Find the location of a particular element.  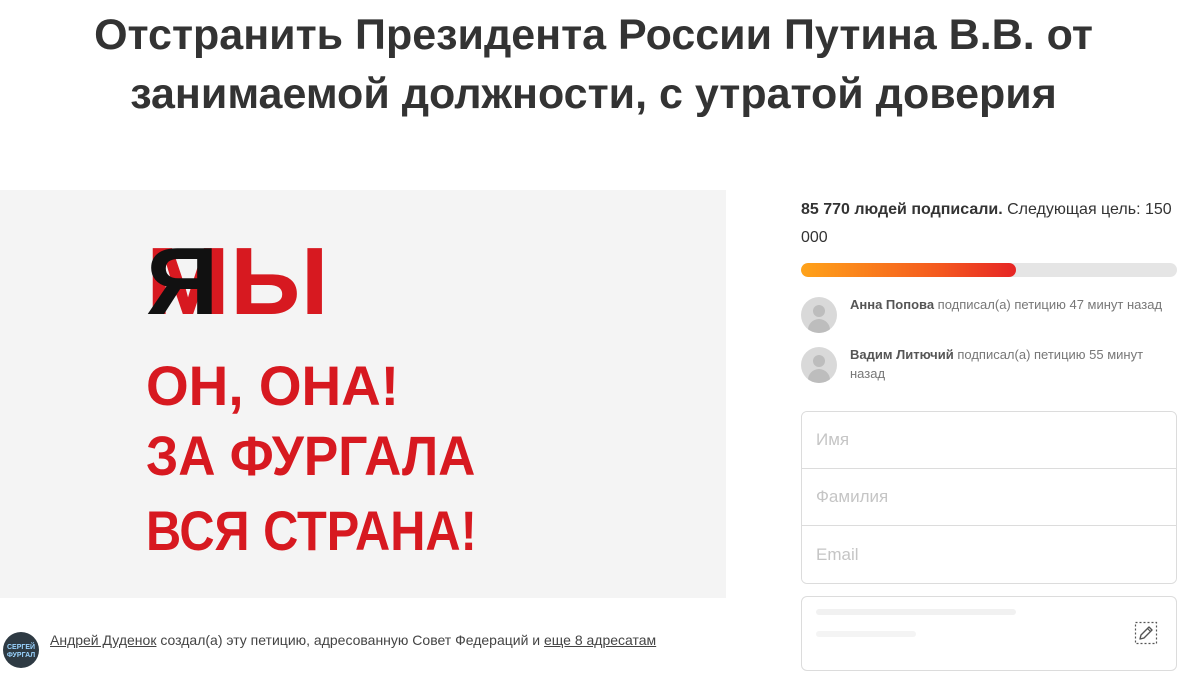

comment-field is located at coordinates (989, 633).